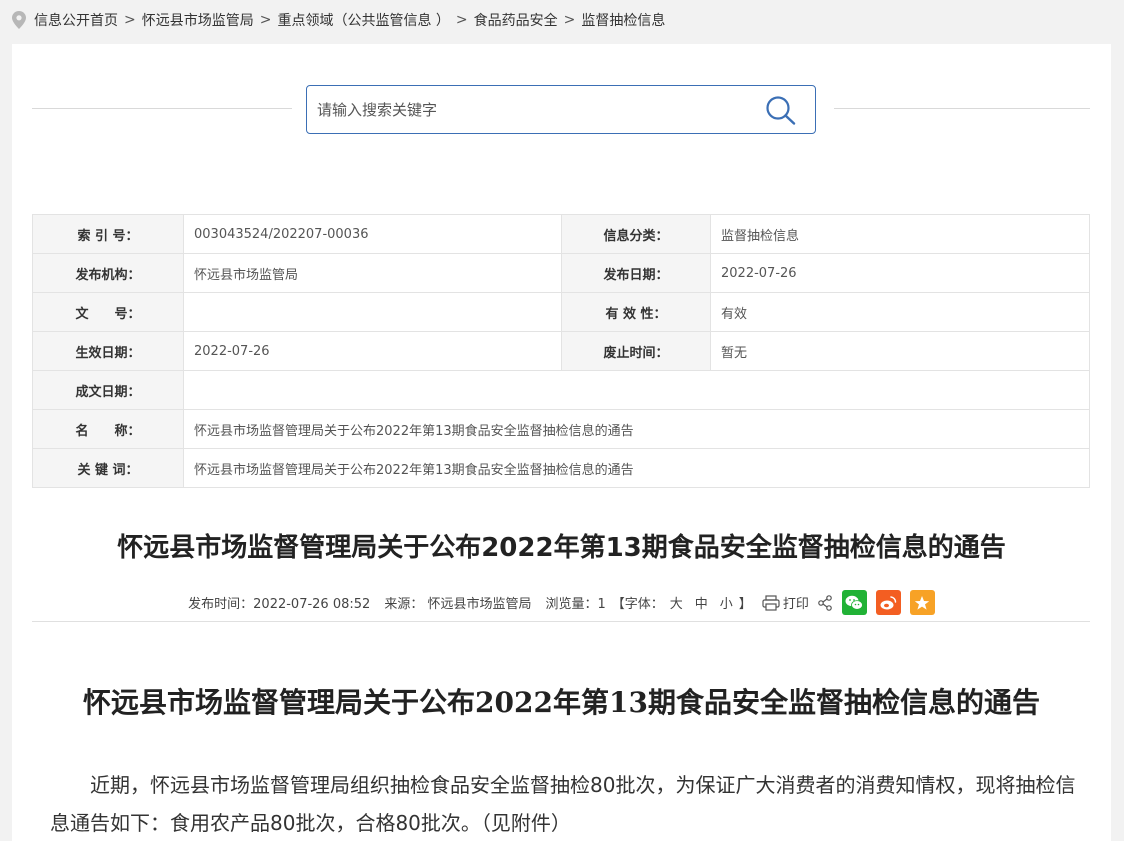 The image size is (1124, 841). I want to click on divider-left, so click(162, 108).